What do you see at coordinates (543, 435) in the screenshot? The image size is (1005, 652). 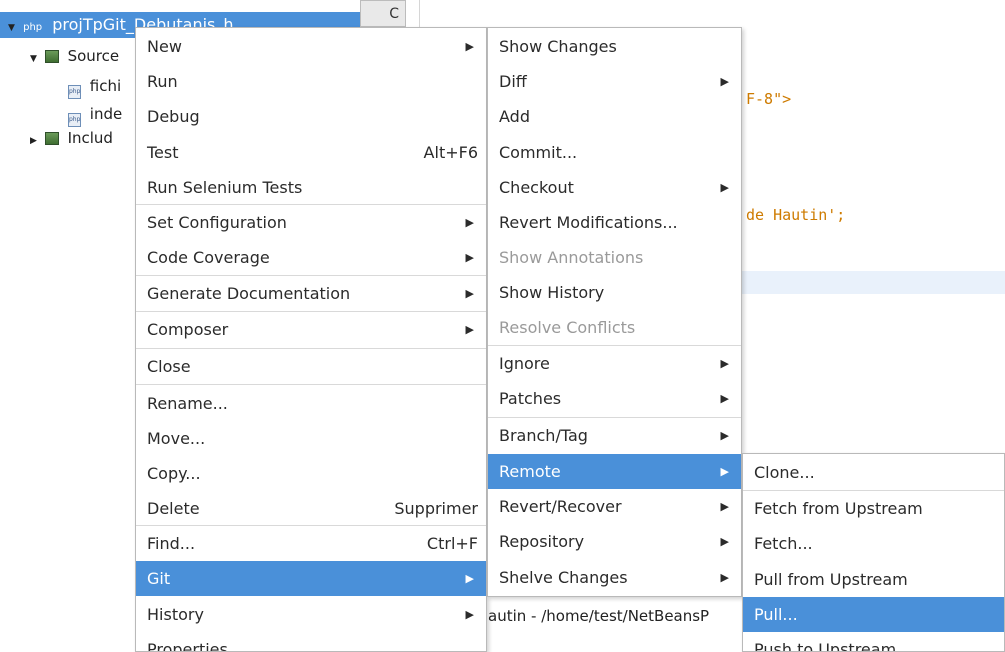 I see `menu-item-label: Branch/Tag` at bounding box center [543, 435].